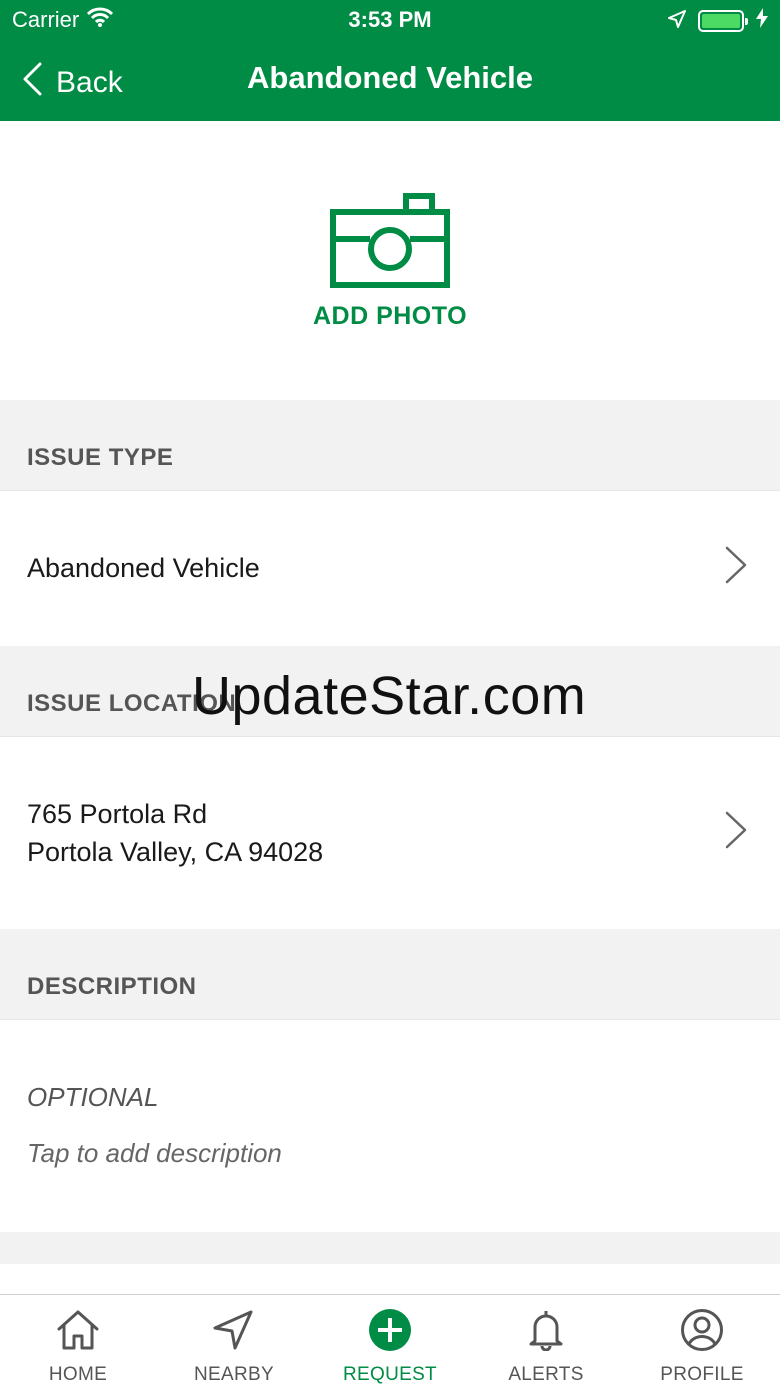 The width and height of the screenshot is (780, 1387). What do you see at coordinates (143, 568) in the screenshot?
I see `issue-type-value: Abandoned Vehicle` at bounding box center [143, 568].